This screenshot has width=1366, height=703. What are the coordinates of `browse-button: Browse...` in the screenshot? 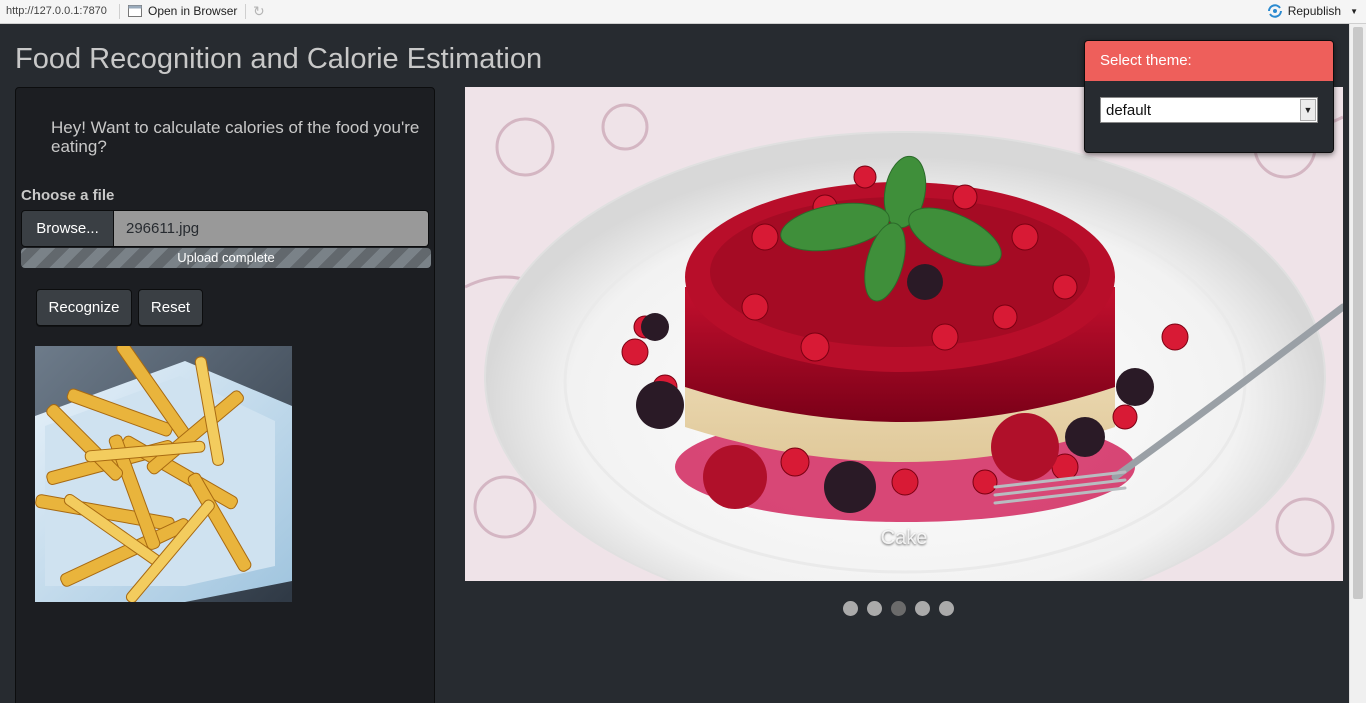 It's located at (67, 228).